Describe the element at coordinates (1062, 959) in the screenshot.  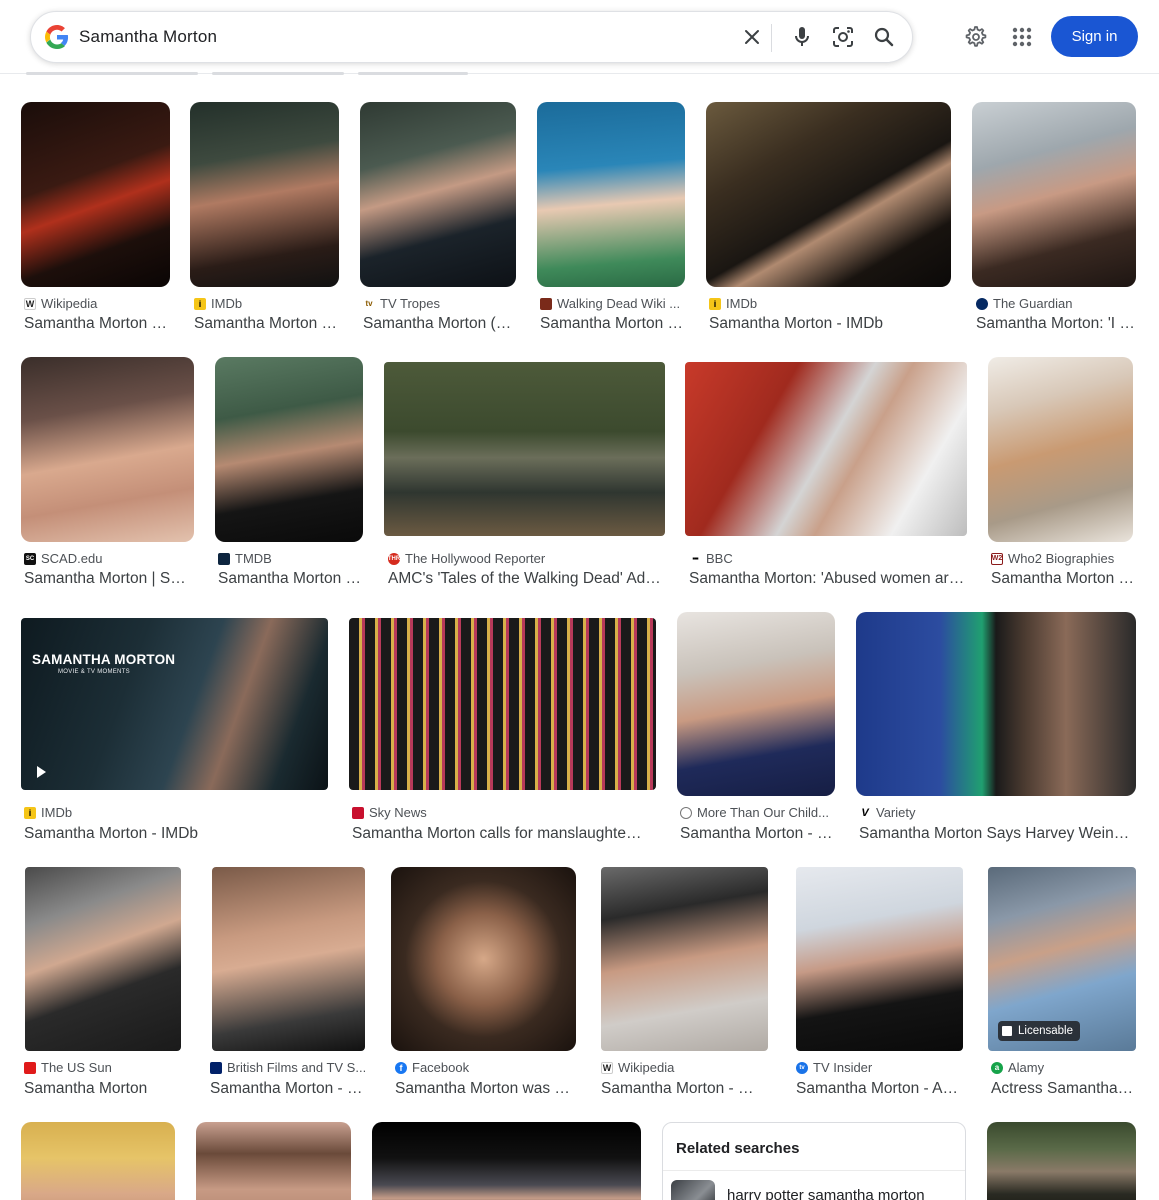
I see `image-thumbnail: Licensable` at that location.